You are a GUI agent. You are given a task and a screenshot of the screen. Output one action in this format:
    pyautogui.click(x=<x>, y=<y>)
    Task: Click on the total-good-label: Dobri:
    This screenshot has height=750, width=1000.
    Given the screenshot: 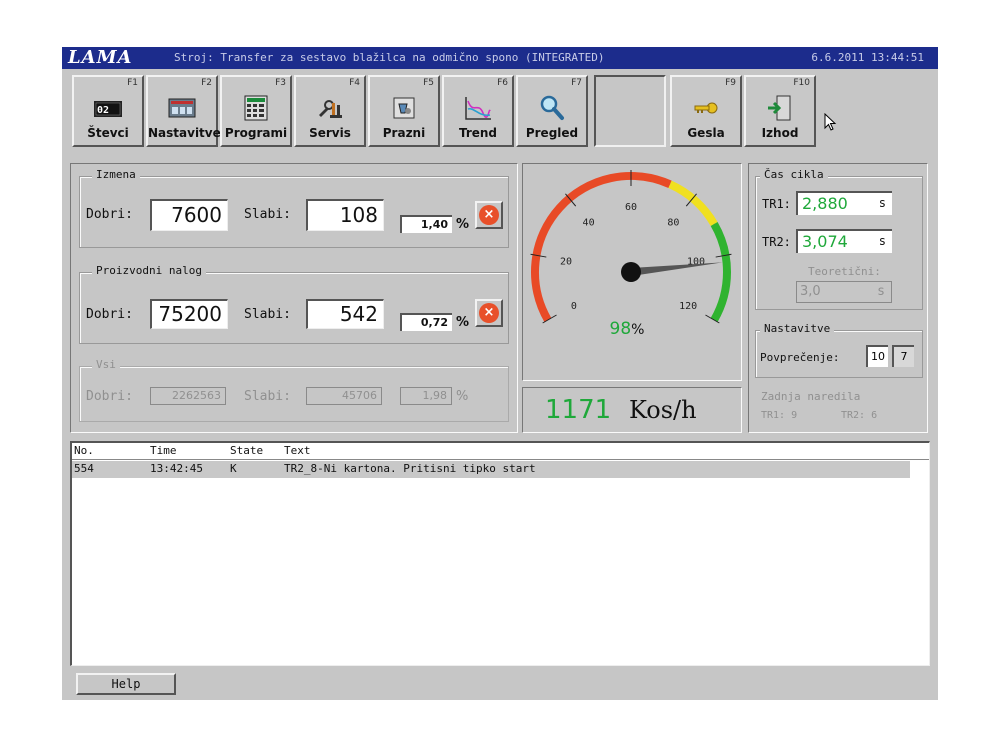 What is the action you would take?
    pyautogui.click(x=109, y=396)
    